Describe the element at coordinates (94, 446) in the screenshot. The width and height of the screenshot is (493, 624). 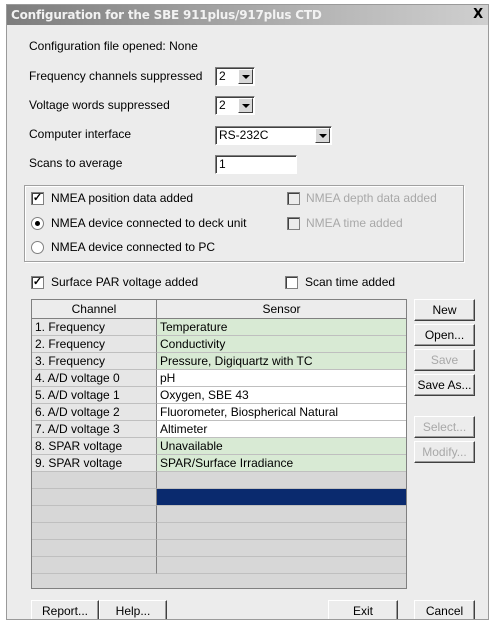
I see `table-cell-channel: 8. SPAR voltage` at that location.